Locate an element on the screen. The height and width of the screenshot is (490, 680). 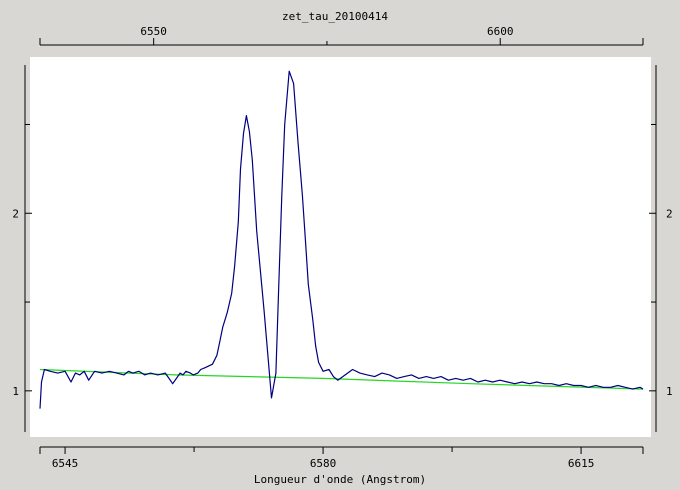
right-tick-label: 2 is located at coordinates (669, 213).